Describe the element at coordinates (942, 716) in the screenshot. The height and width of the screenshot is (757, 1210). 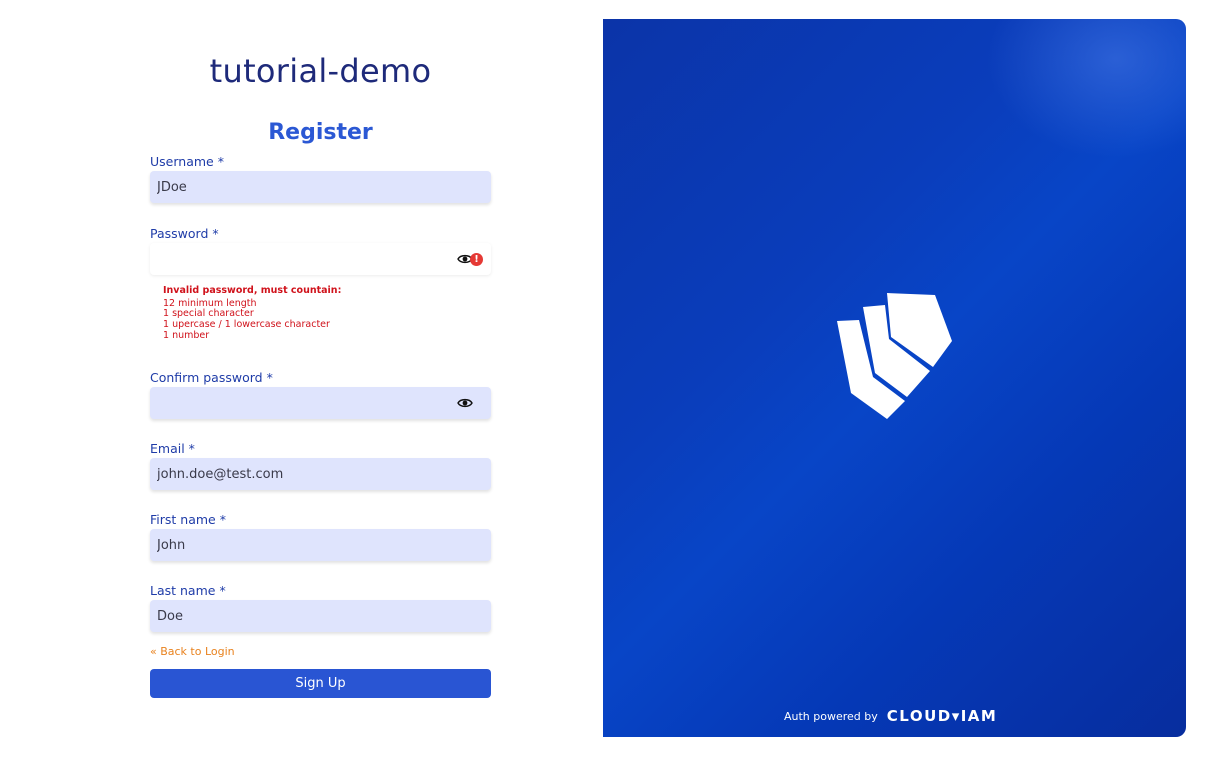
I see `brand-logo: CLOUD▾IAM` at that location.